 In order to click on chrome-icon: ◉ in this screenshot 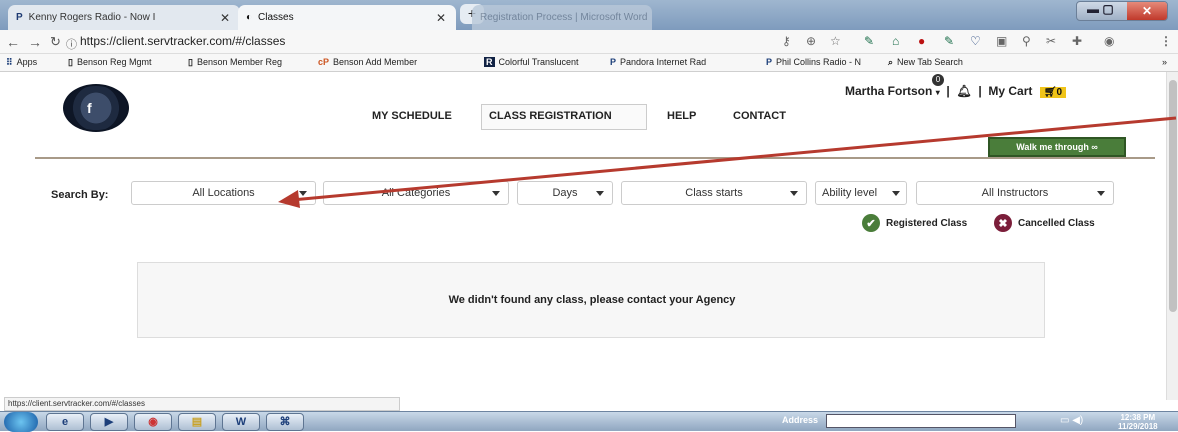, I will do `click(153, 422)`.